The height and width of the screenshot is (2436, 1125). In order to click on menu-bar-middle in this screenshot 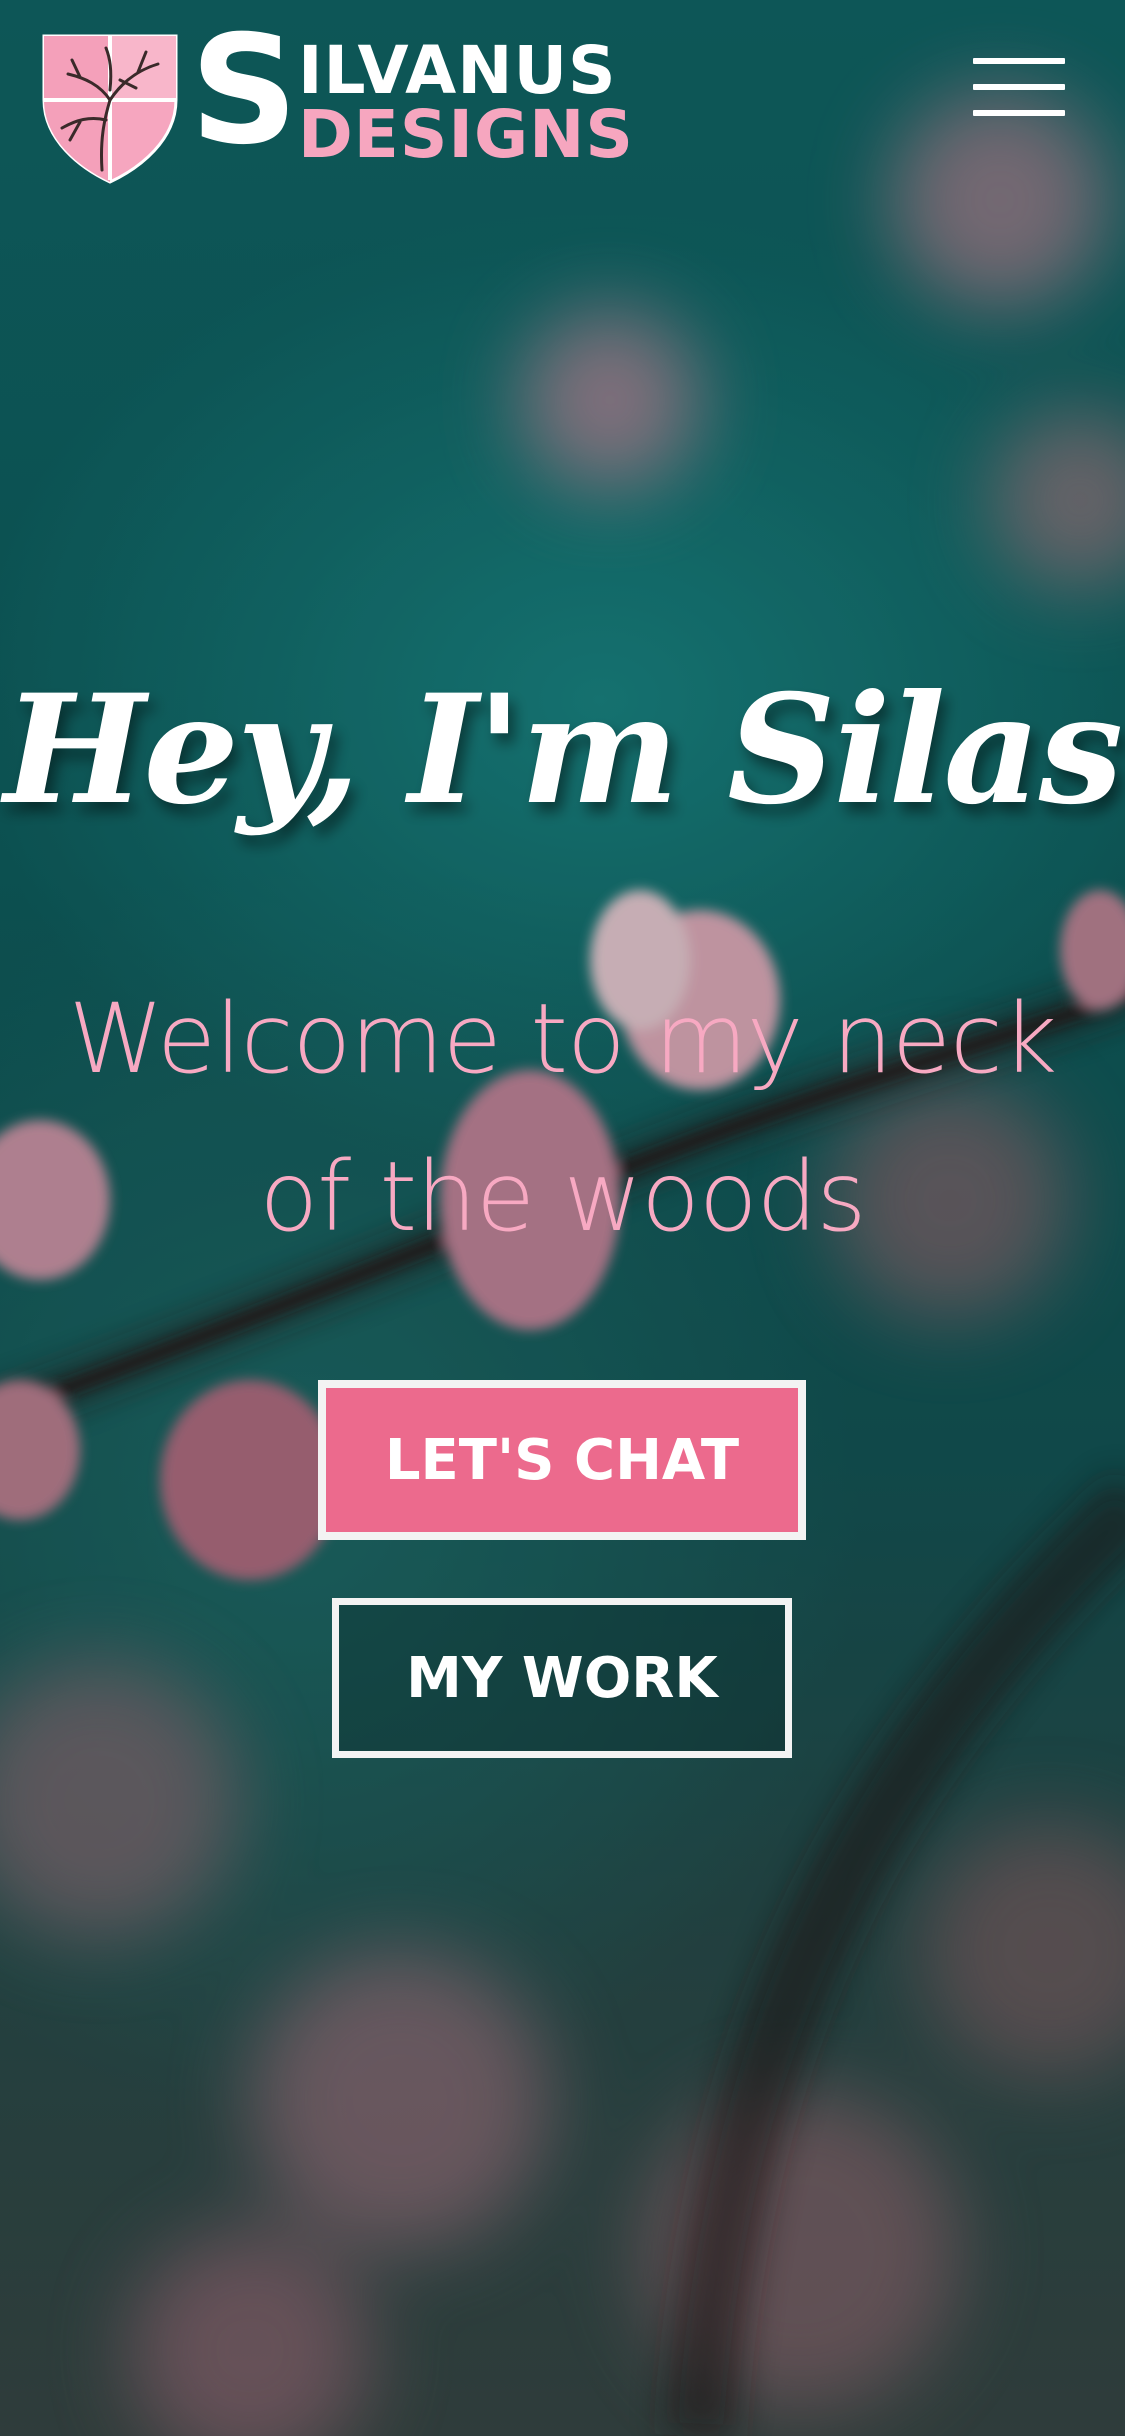, I will do `click(1019, 87)`.